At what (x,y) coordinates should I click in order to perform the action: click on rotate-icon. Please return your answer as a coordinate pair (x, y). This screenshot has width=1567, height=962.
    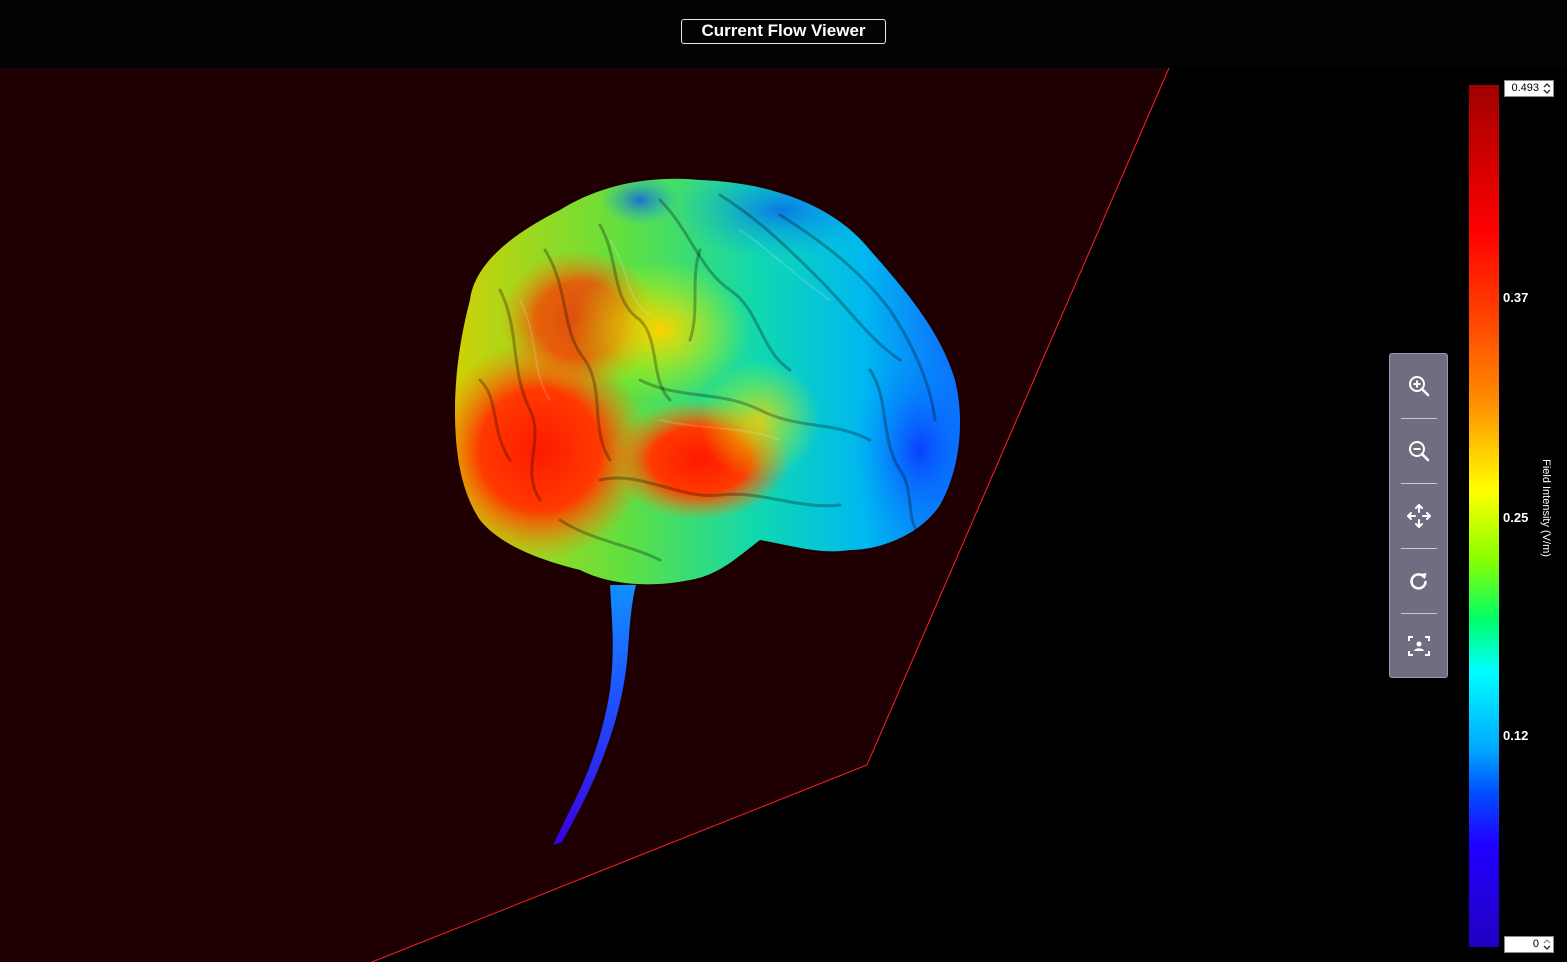
    Looking at the image, I should click on (1418, 581).